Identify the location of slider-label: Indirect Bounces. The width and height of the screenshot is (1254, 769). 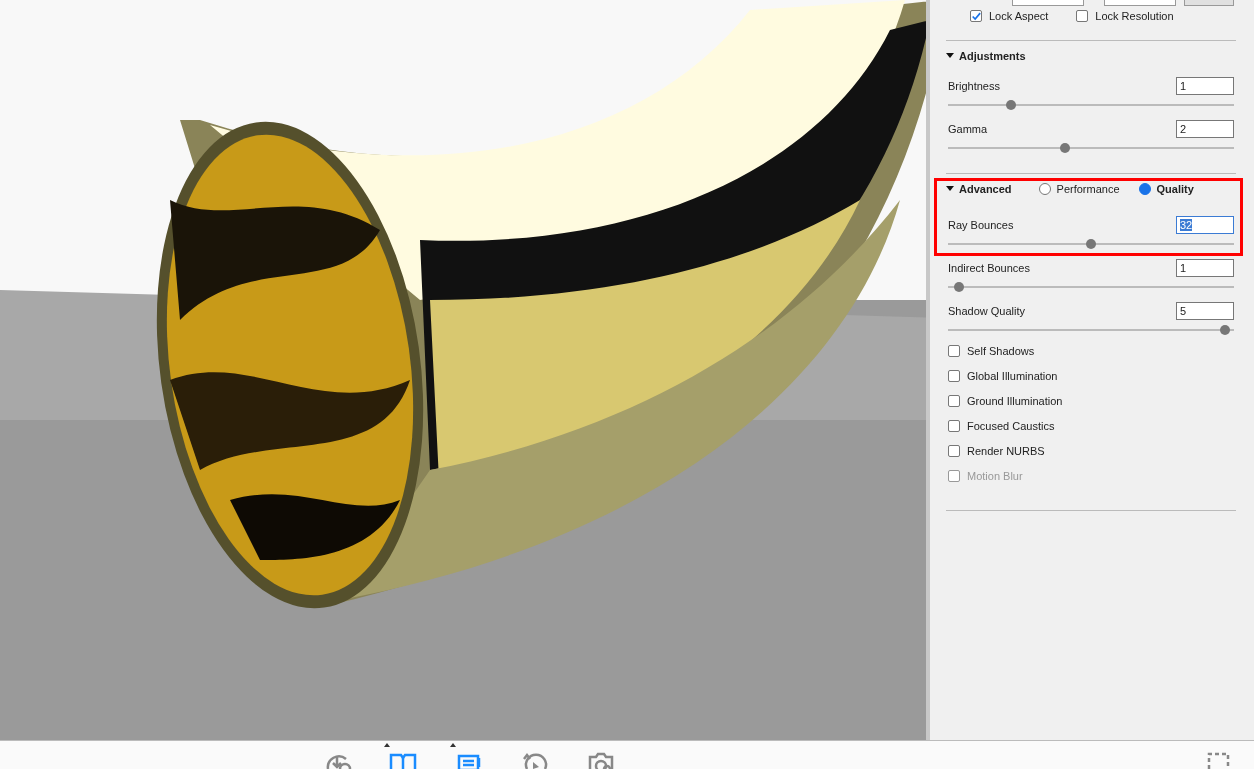
(989, 268).